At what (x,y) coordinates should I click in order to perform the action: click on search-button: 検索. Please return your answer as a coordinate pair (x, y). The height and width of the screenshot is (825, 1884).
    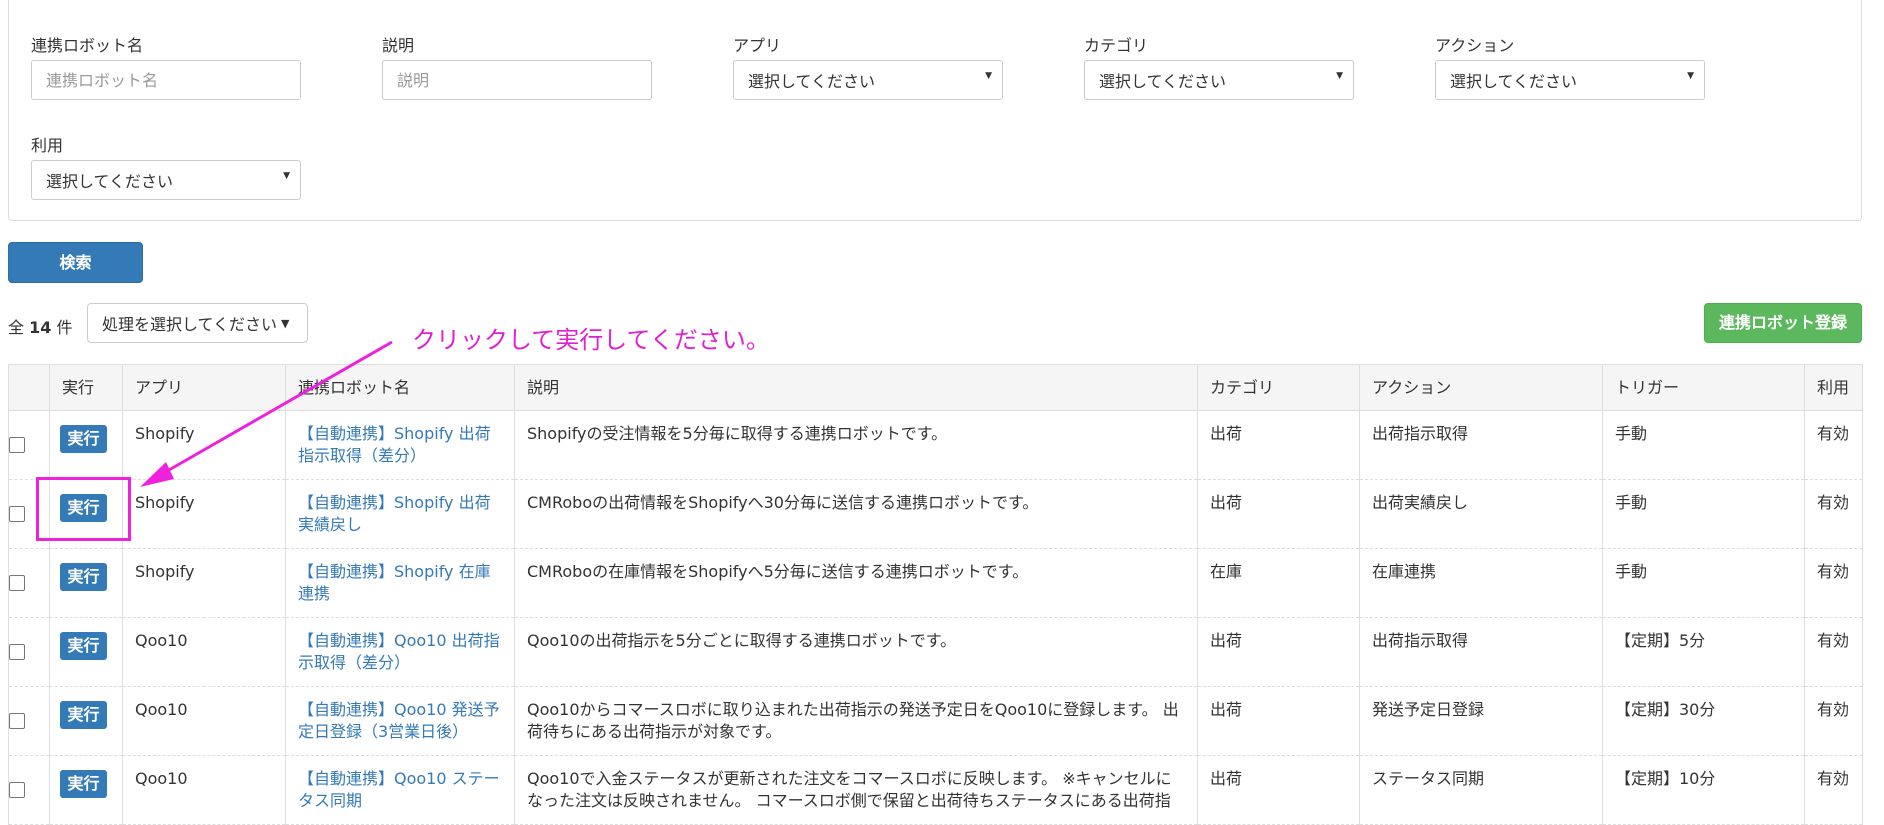
    Looking at the image, I should click on (75, 262).